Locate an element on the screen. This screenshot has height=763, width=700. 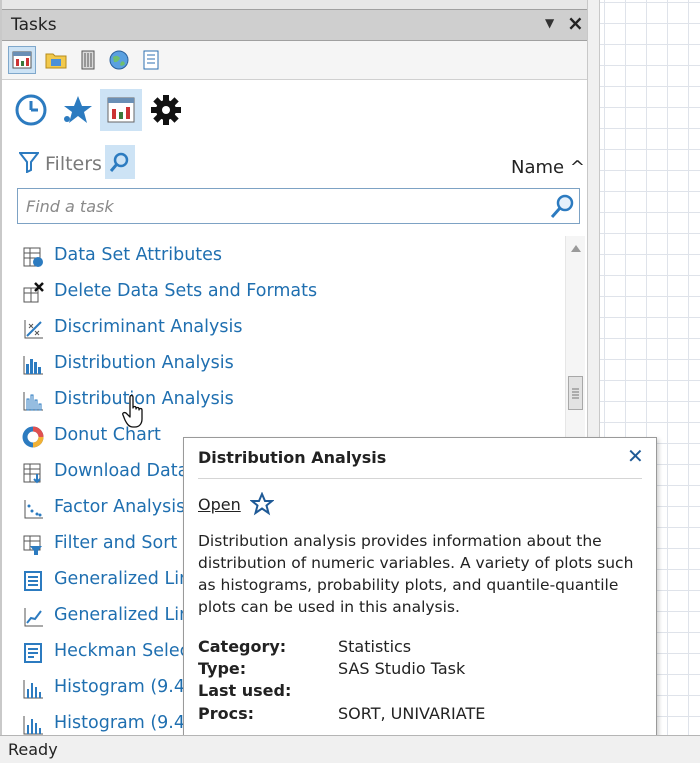
popup-divider is located at coordinates (420, 478).